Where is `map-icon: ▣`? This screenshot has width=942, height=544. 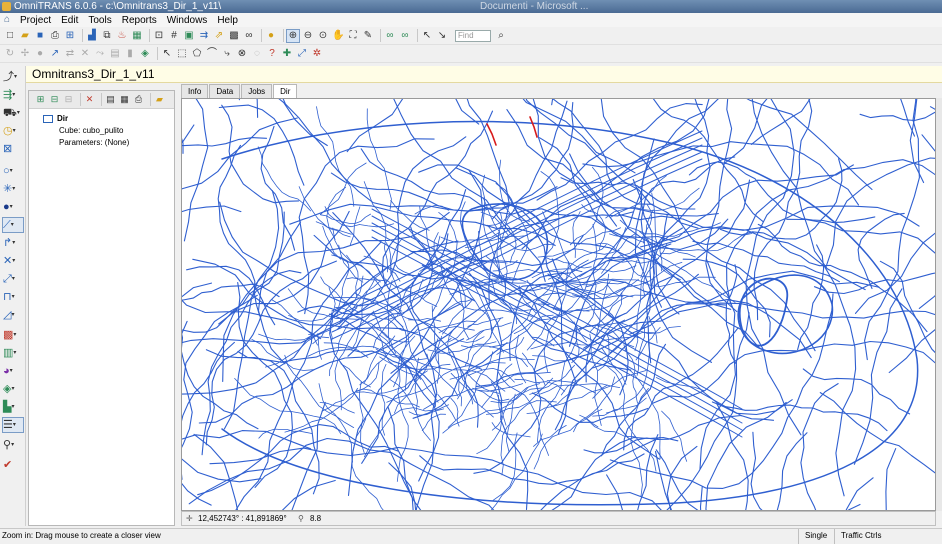
map-icon: ▣ is located at coordinates (189, 36).